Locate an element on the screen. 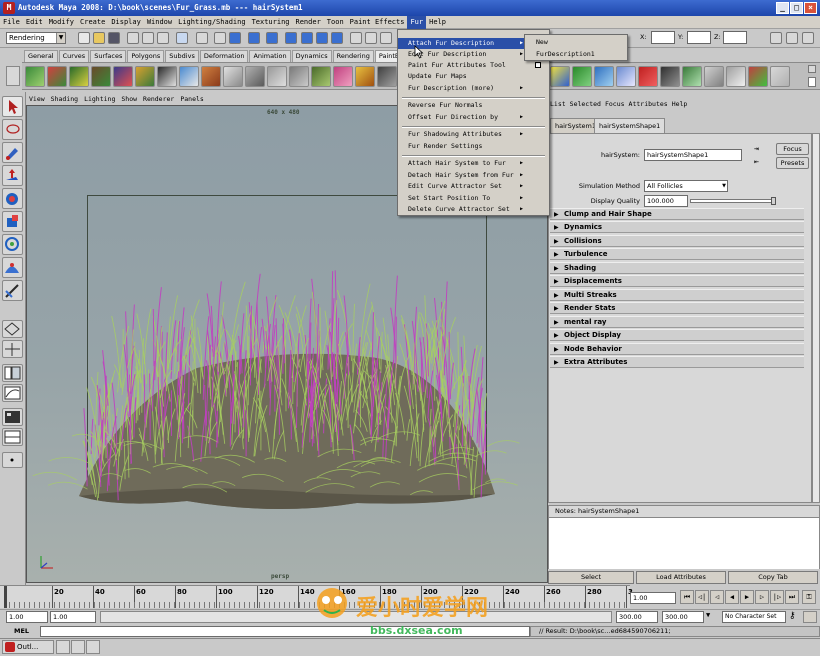 The width and height of the screenshot is (820, 656). brush-snowflake-icon is located at coordinates (626, 76).